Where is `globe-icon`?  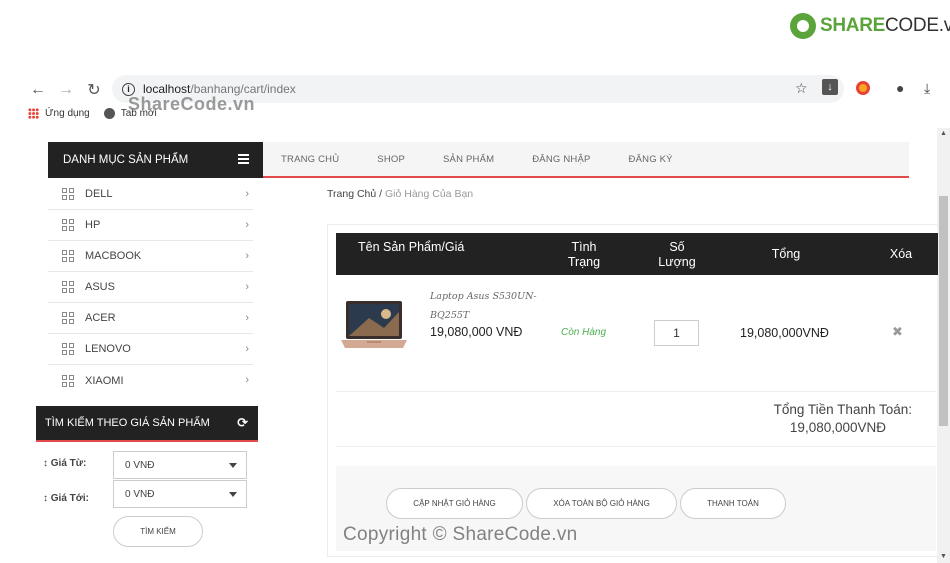
globe-icon is located at coordinates (109, 113).